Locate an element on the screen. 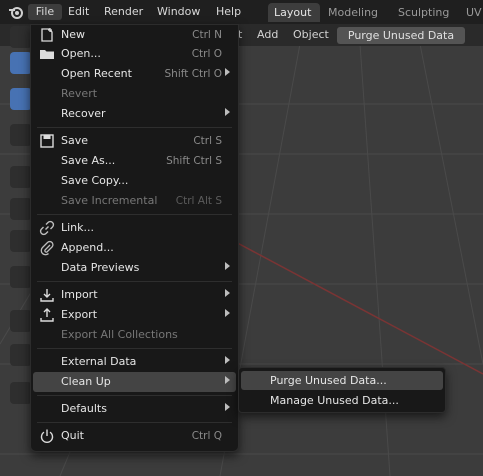 This screenshot has height=476, width=483. shortcut-text: Shift Ctrl O is located at coordinates (193, 74).